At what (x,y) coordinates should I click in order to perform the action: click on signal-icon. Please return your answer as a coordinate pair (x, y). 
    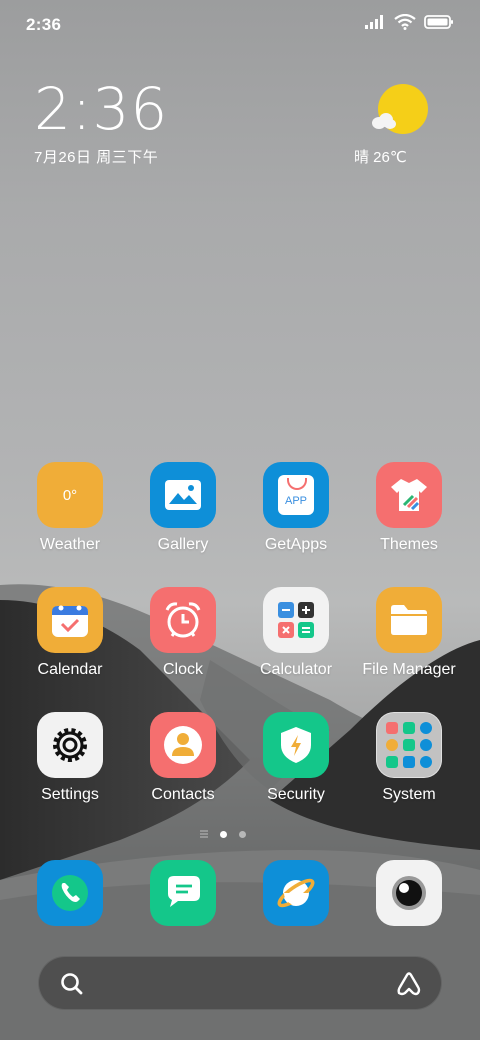
    Looking at the image, I should click on (374, 22).